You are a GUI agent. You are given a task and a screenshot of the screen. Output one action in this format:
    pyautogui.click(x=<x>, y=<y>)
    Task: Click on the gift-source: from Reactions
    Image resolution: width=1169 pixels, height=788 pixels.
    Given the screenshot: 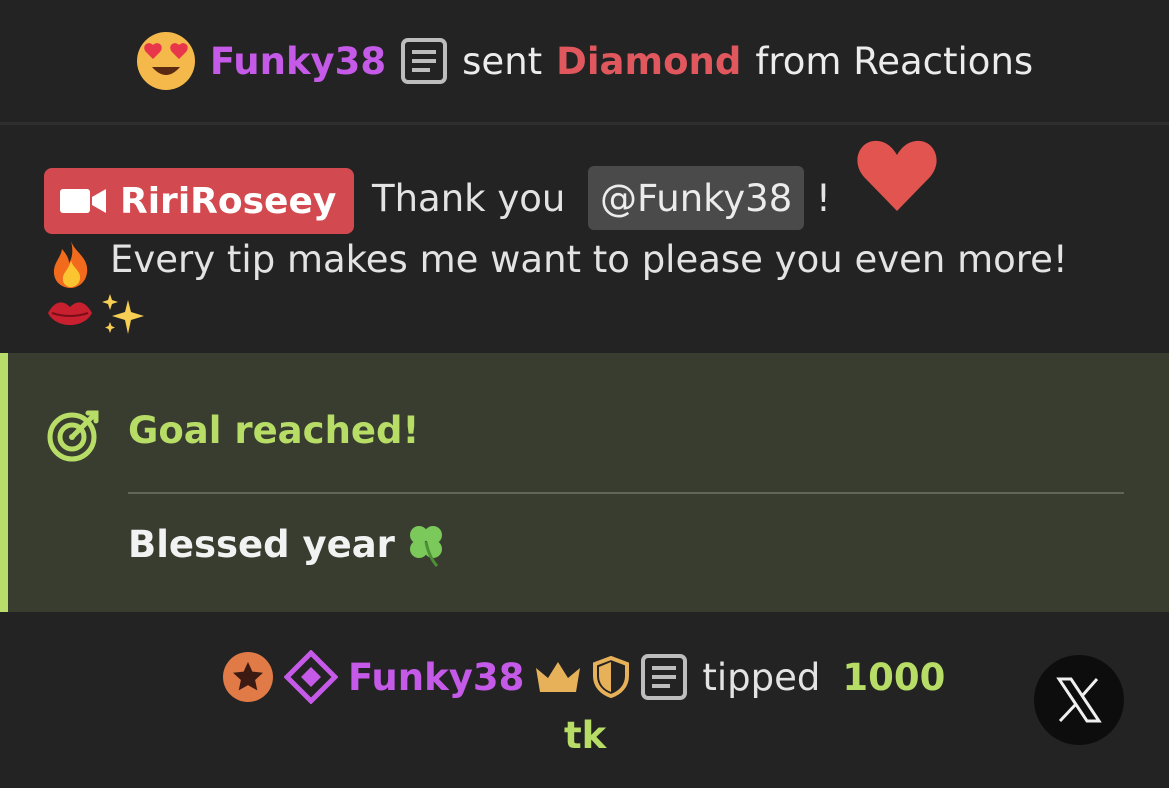 What is the action you would take?
    pyautogui.click(x=894, y=61)
    